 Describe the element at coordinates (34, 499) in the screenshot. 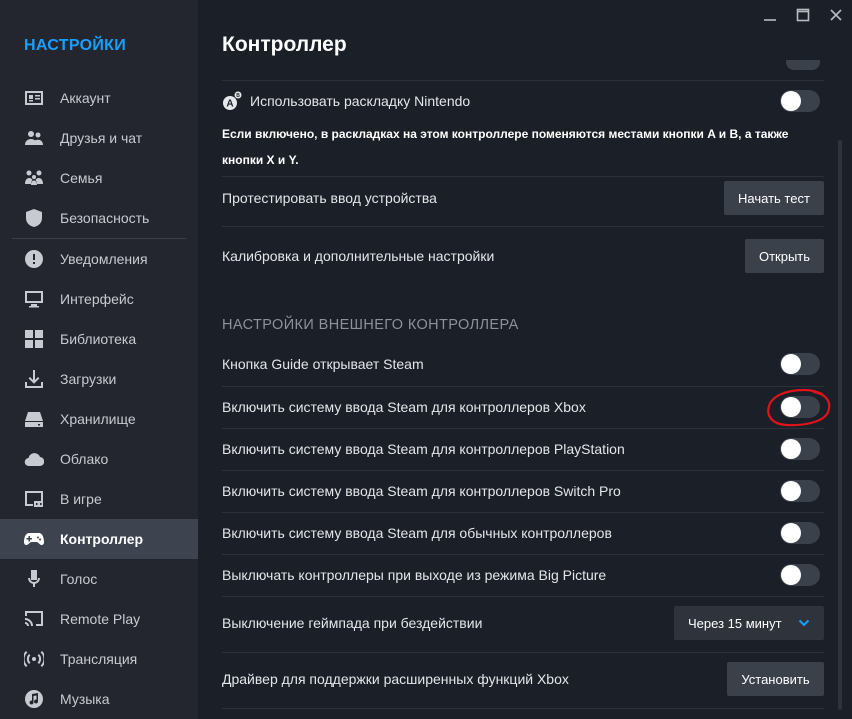

I see `ingame-icon` at that location.